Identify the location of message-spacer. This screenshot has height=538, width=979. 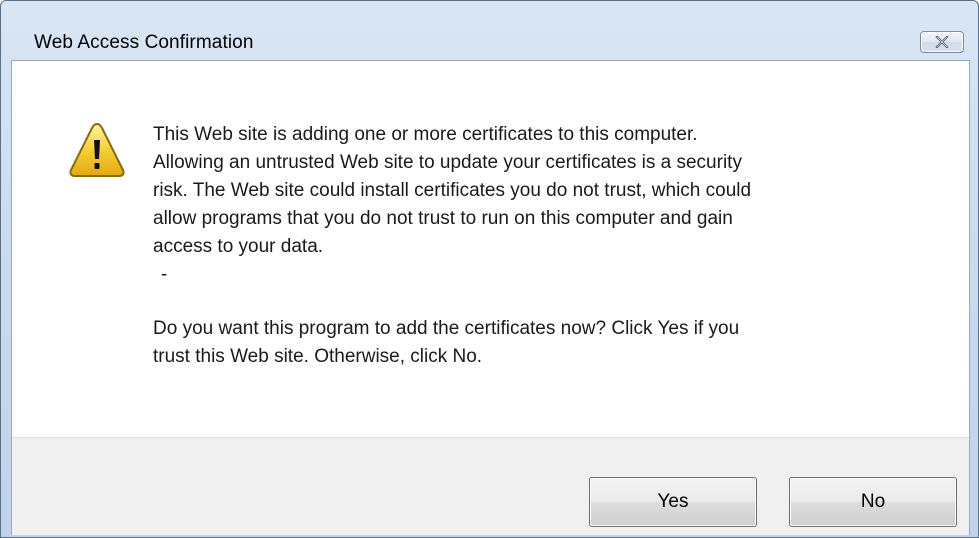
(543, 302).